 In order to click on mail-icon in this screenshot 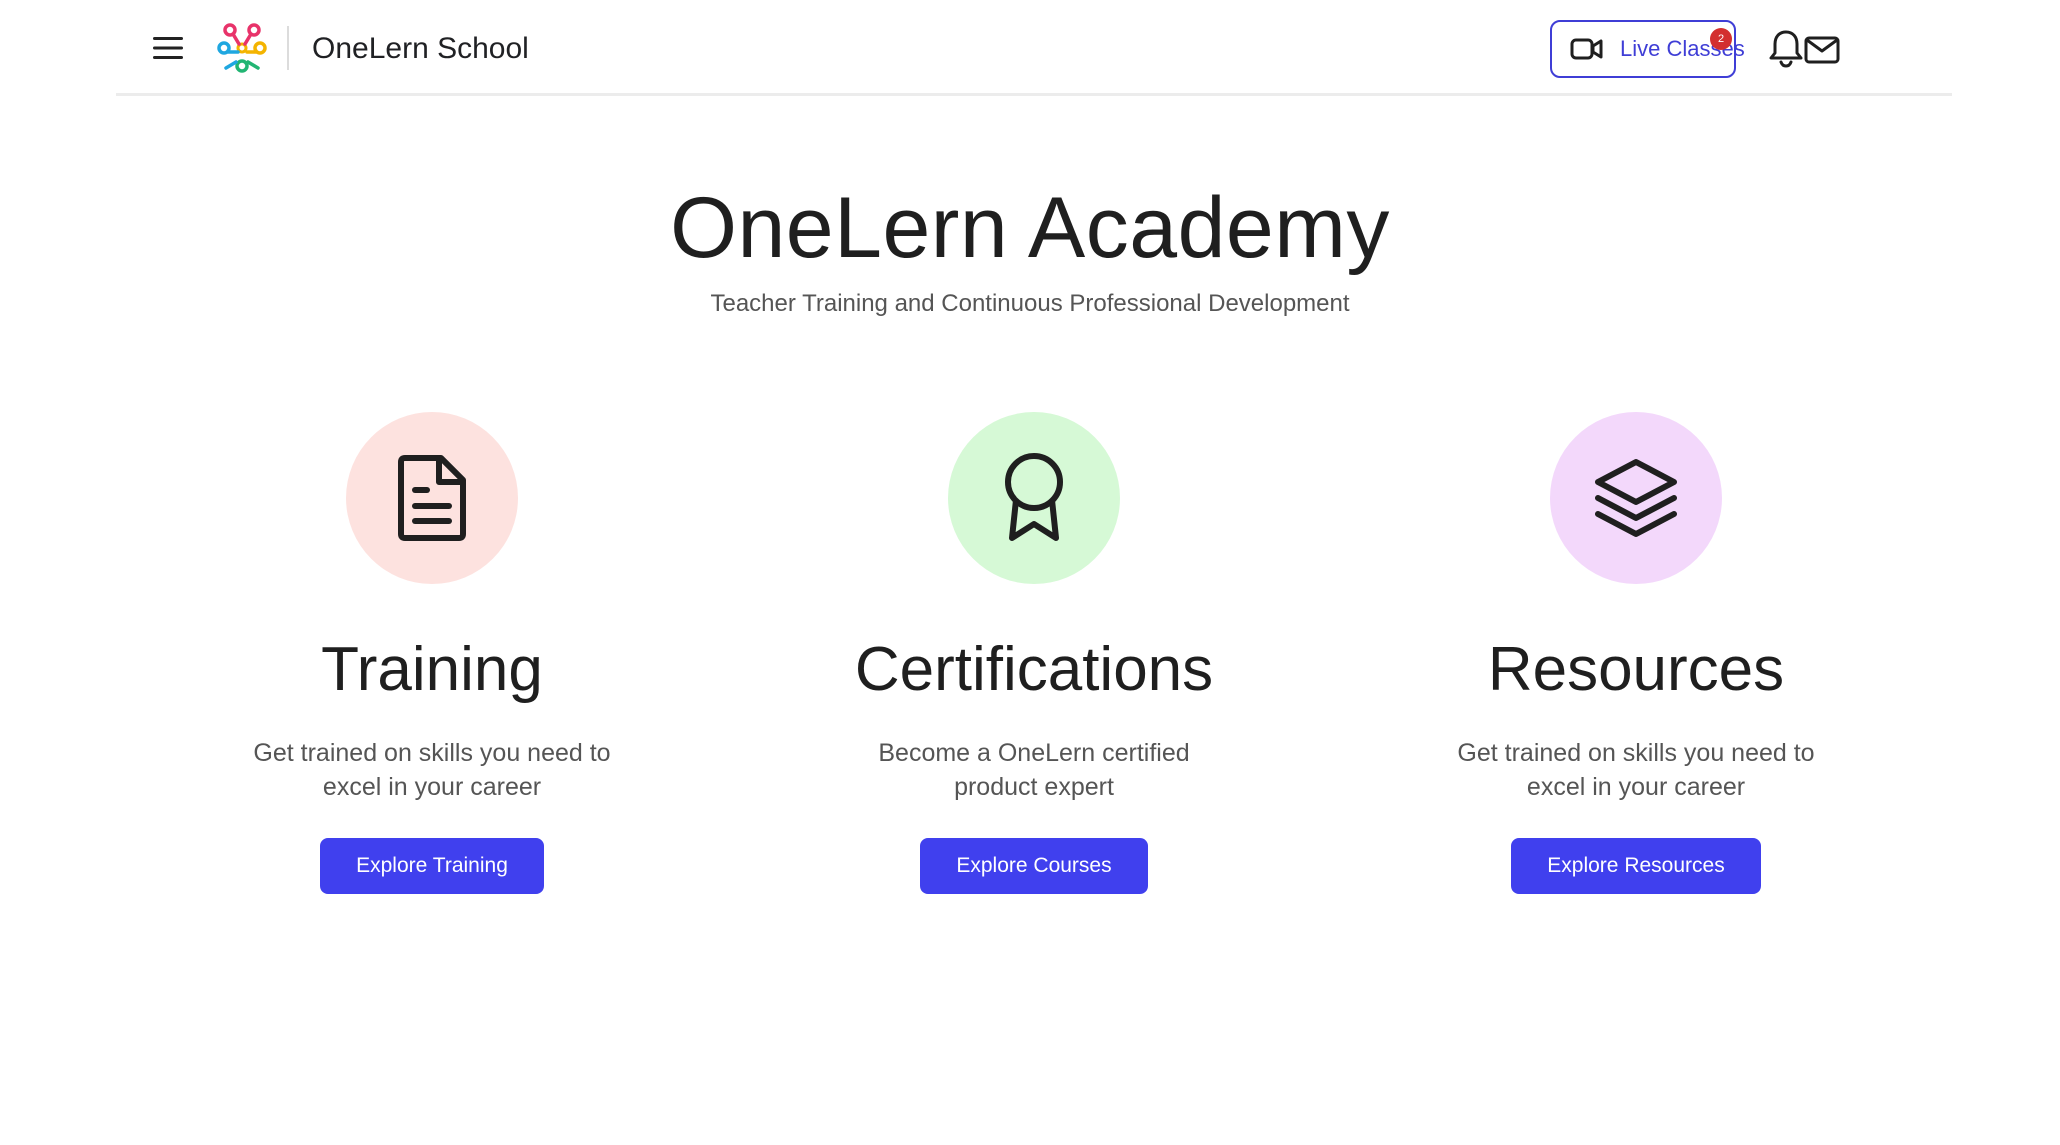, I will do `click(1826, 50)`.